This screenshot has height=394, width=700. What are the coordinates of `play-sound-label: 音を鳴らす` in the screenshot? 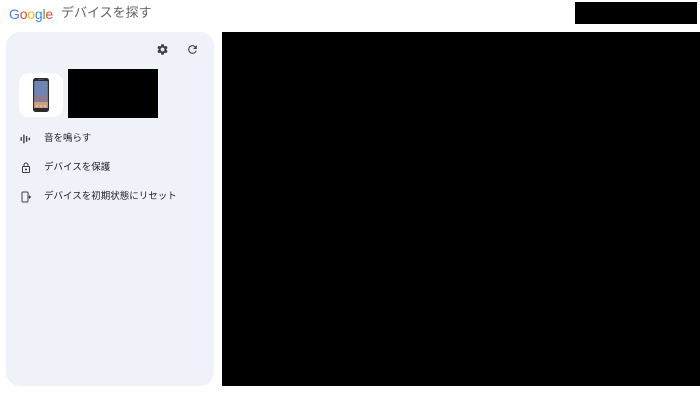 It's located at (68, 138).